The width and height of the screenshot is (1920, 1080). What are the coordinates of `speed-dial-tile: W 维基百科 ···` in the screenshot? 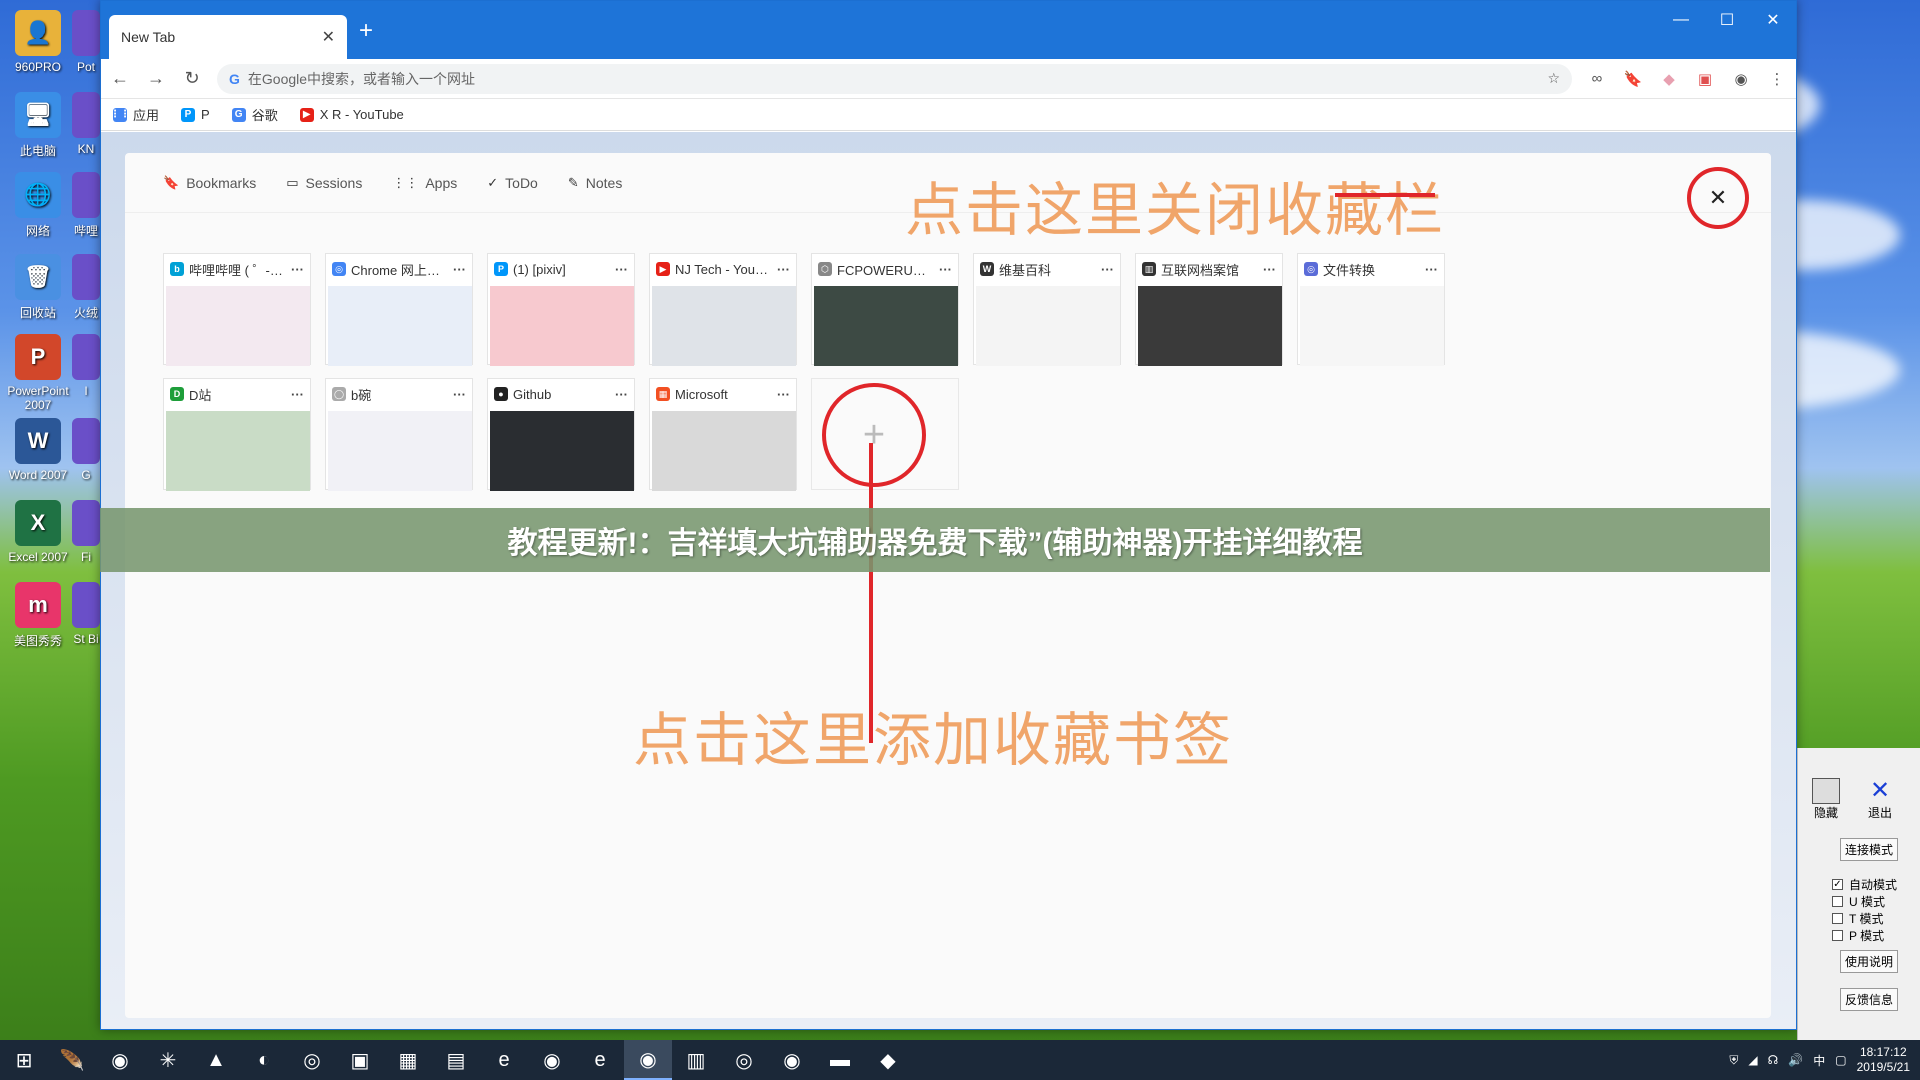 It's located at (1047, 309).